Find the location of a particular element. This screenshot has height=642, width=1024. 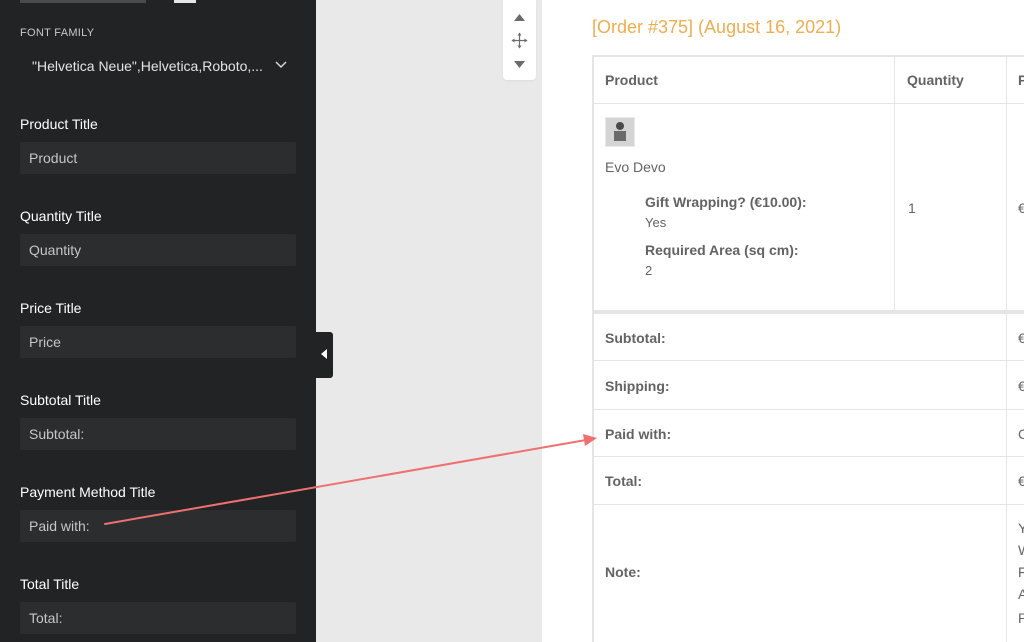

move-up-icon is located at coordinates (519, 17).